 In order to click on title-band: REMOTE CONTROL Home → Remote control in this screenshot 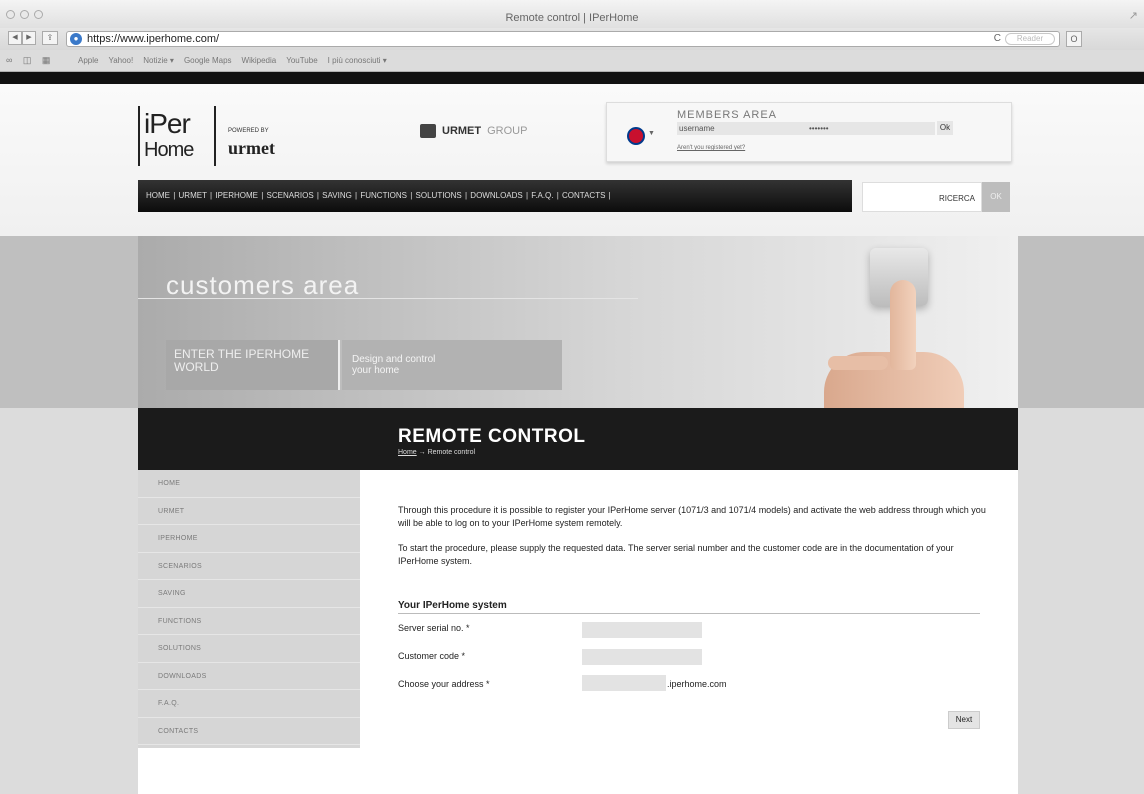, I will do `click(578, 439)`.